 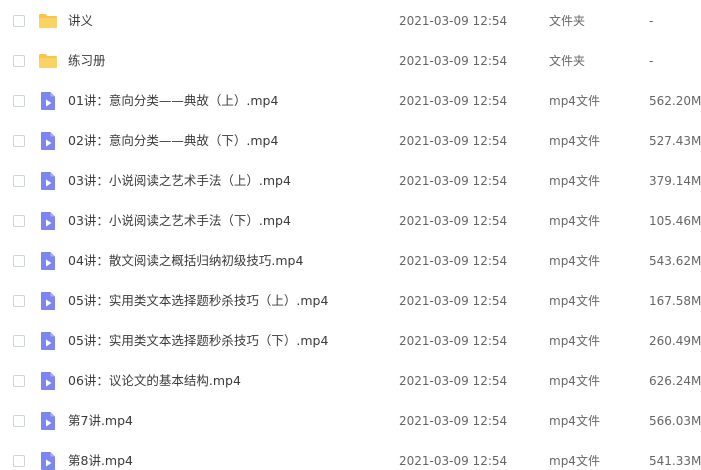 What do you see at coordinates (675, 461) in the screenshot?
I see `file-size: 541.33M` at bounding box center [675, 461].